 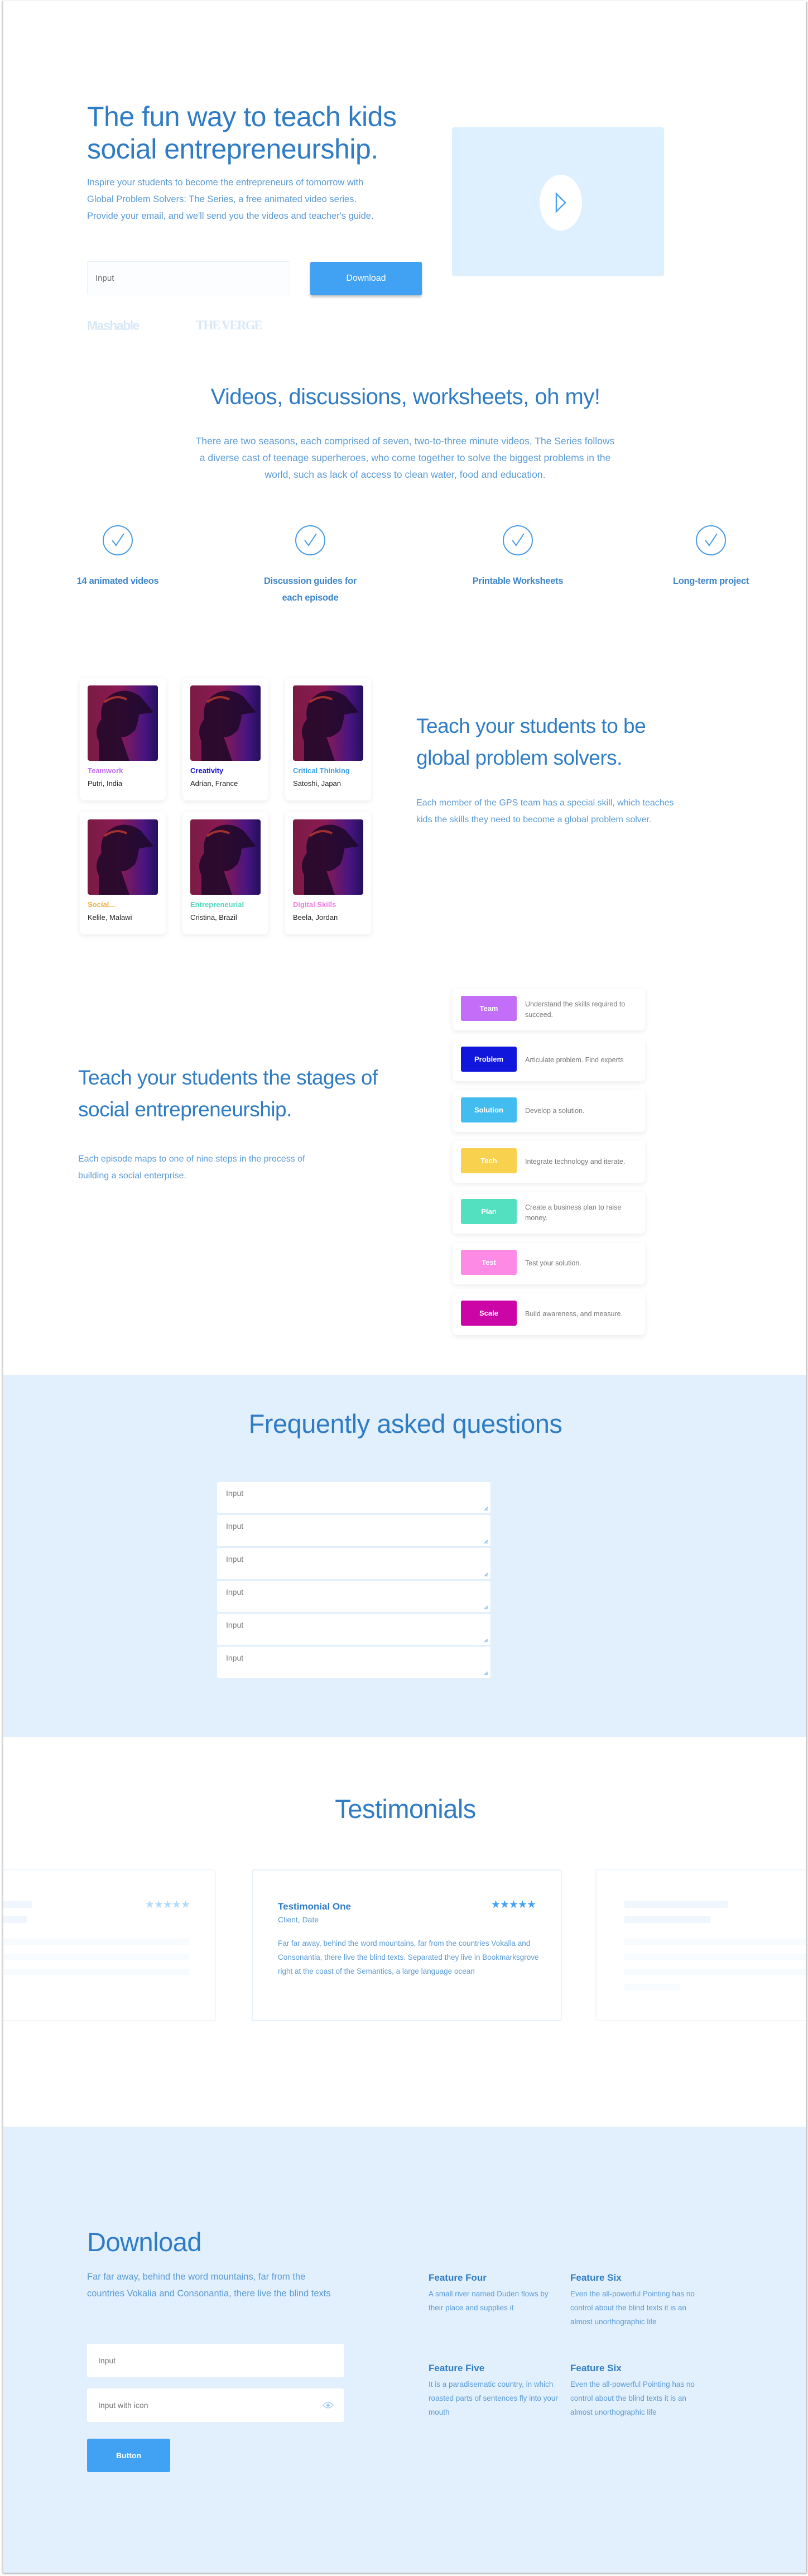 I want to click on testimonial-card-next, so click(x=701, y=1945).